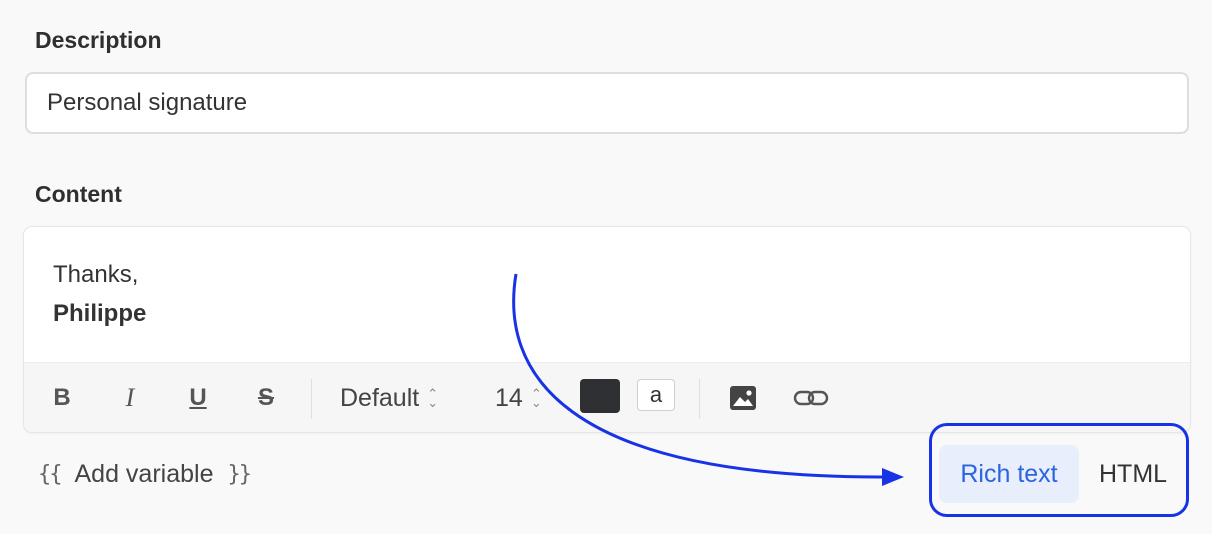 The height and width of the screenshot is (534, 1212). I want to click on html-tab: HTML, so click(1133, 474).